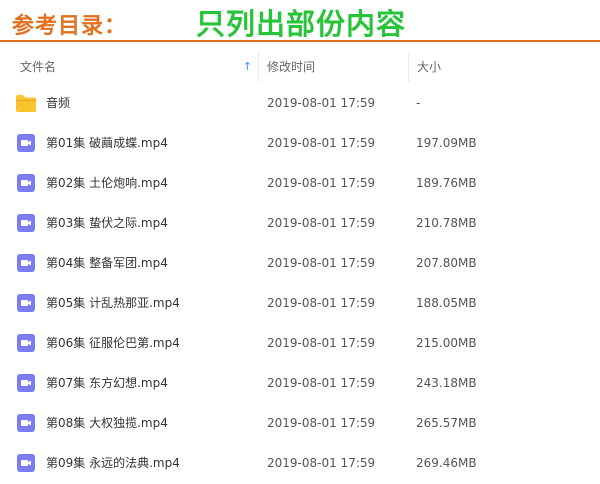 The image size is (600, 484). What do you see at coordinates (446, 463) in the screenshot?
I see `file-size: 269.46MB` at bounding box center [446, 463].